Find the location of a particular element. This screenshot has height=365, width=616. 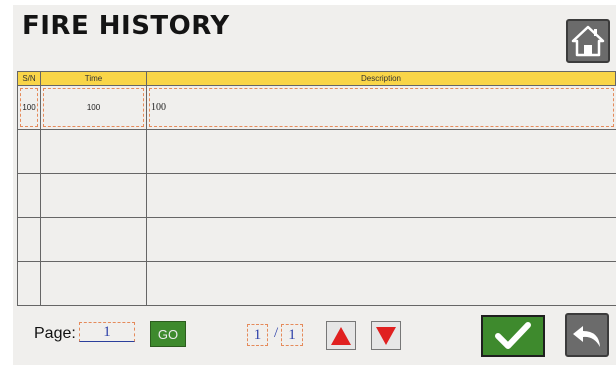

table-row: 100 100 100 is located at coordinates (316, 108).